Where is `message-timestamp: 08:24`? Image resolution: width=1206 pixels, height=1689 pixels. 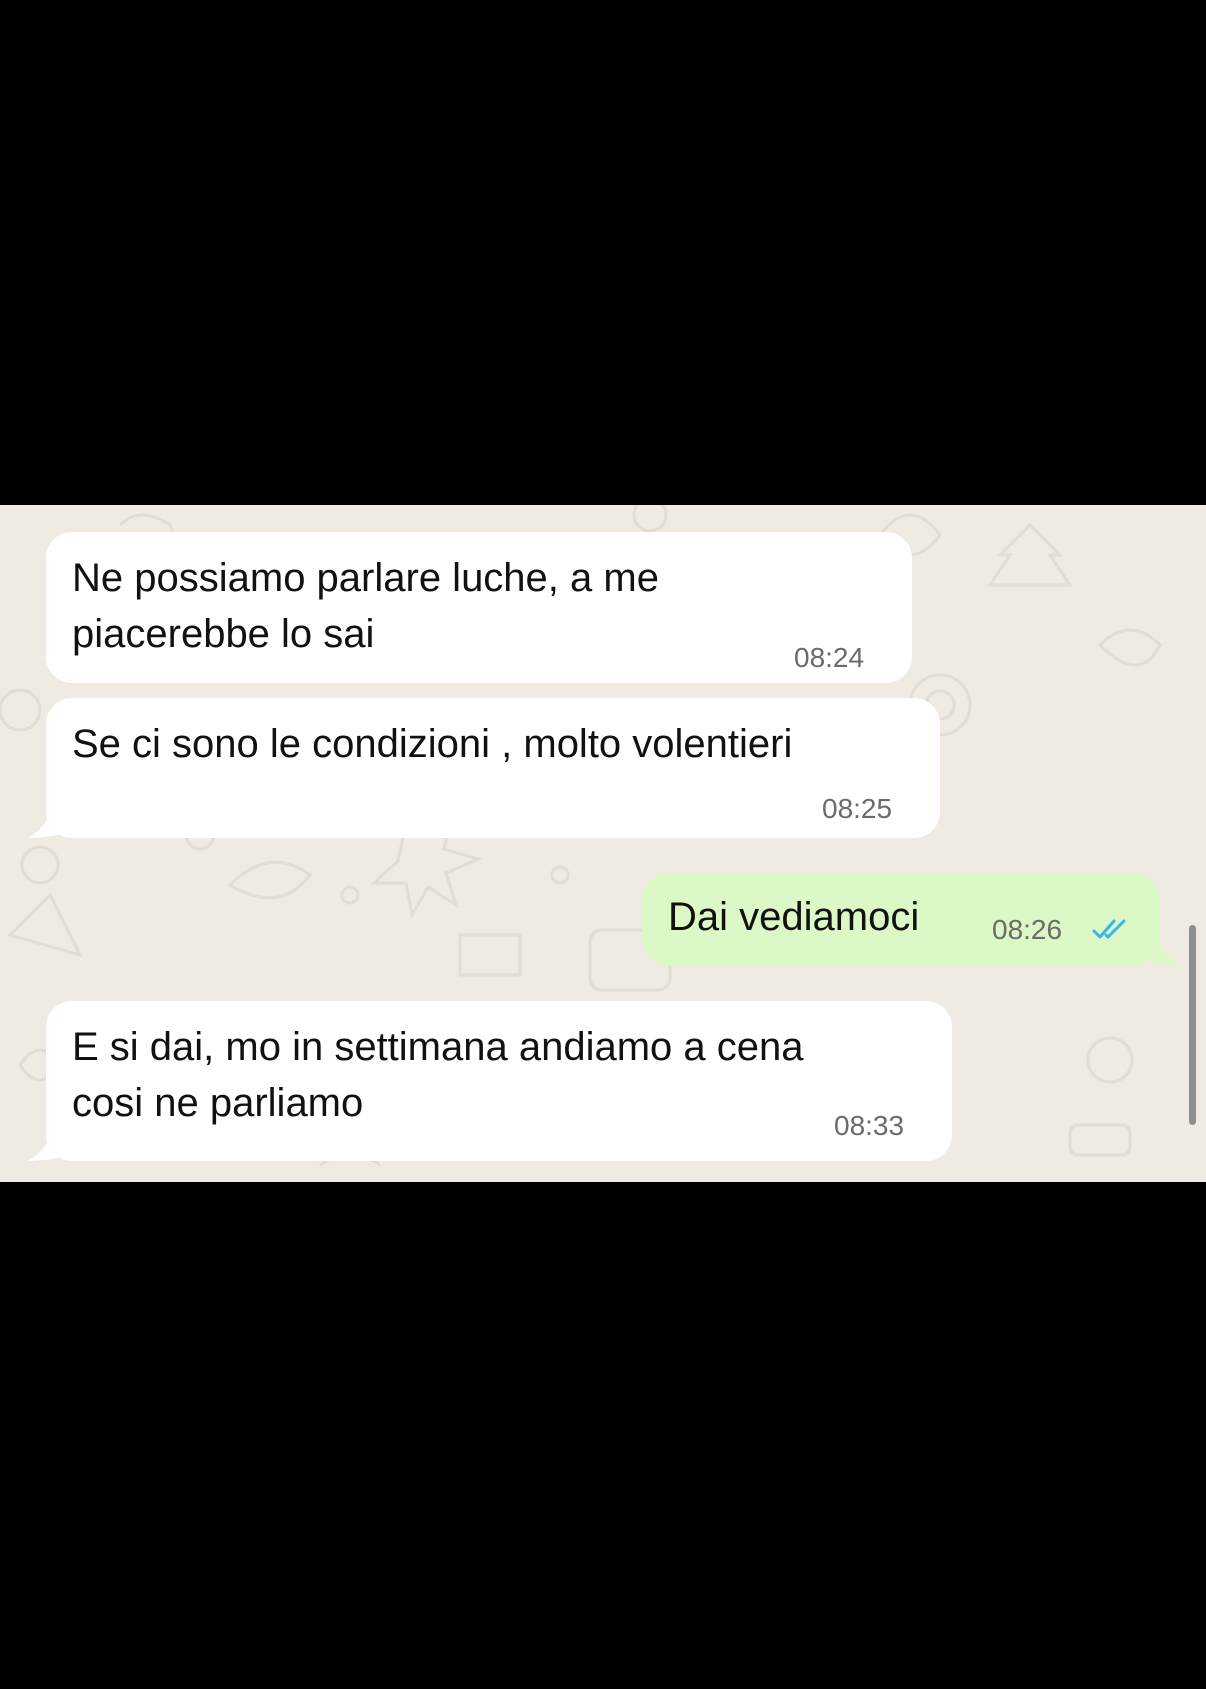
message-timestamp: 08:24 is located at coordinates (829, 657).